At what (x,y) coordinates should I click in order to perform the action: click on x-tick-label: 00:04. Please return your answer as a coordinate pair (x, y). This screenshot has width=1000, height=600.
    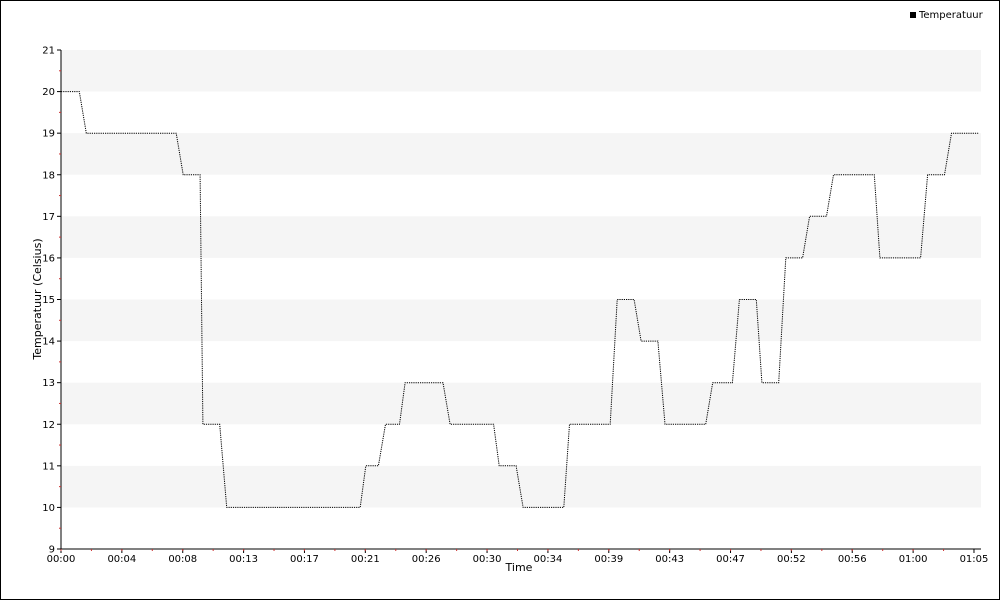
    Looking at the image, I should click on (121, 559).